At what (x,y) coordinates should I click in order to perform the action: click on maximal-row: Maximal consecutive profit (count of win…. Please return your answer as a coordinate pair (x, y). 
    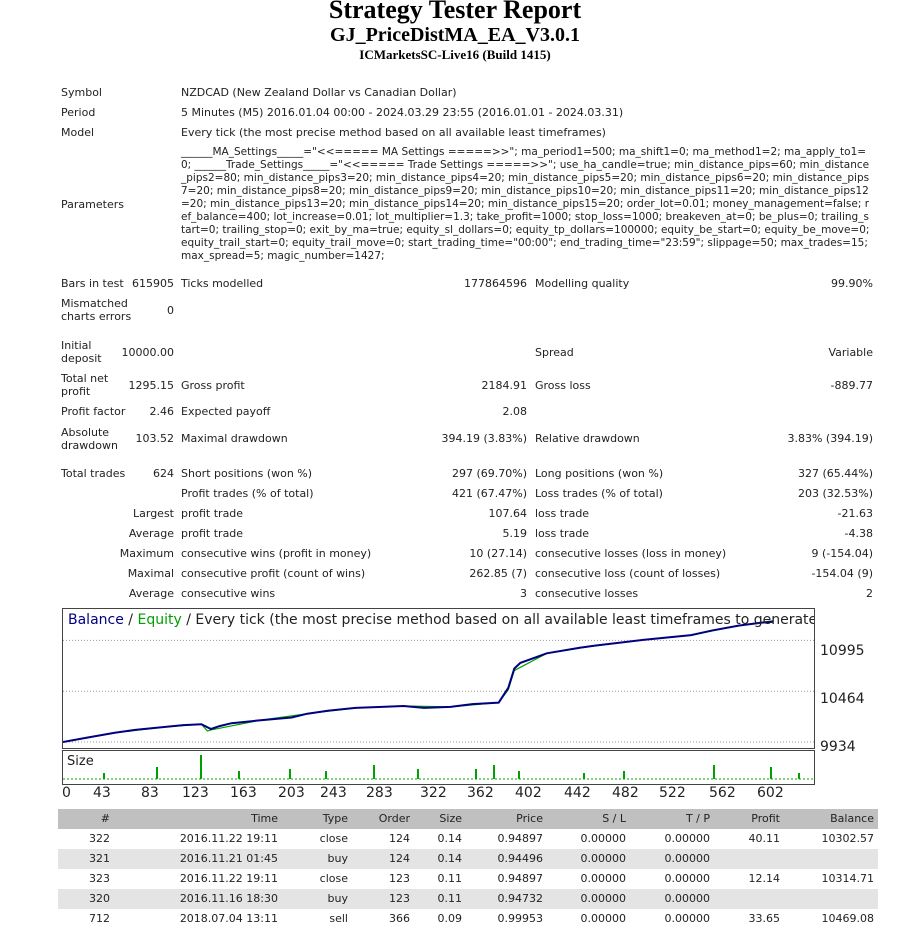
    Looking at the image, I should click on (455, 574).